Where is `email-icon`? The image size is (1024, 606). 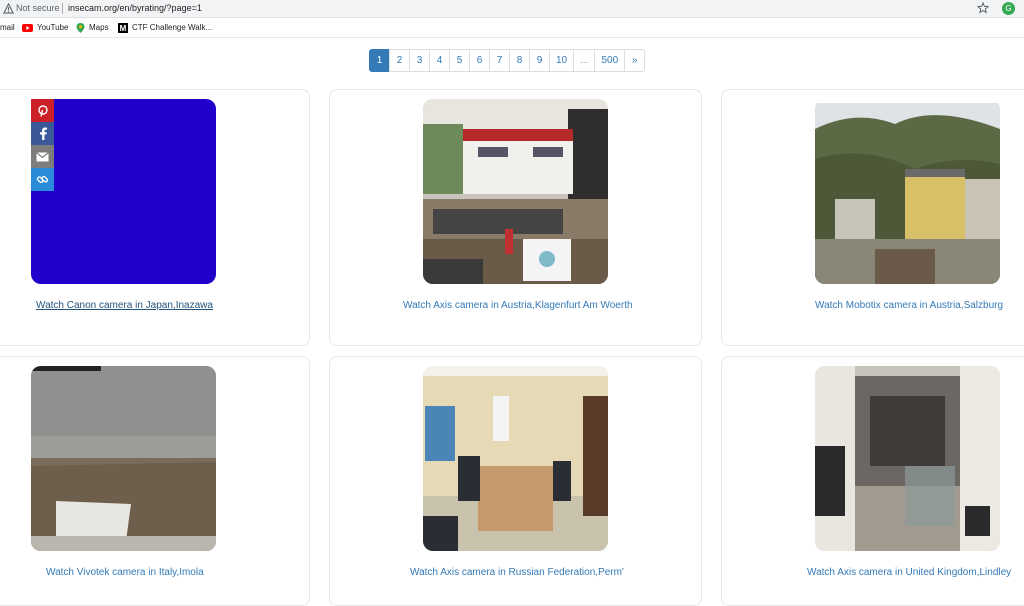
email-icon is located at coordinates (42, 156).